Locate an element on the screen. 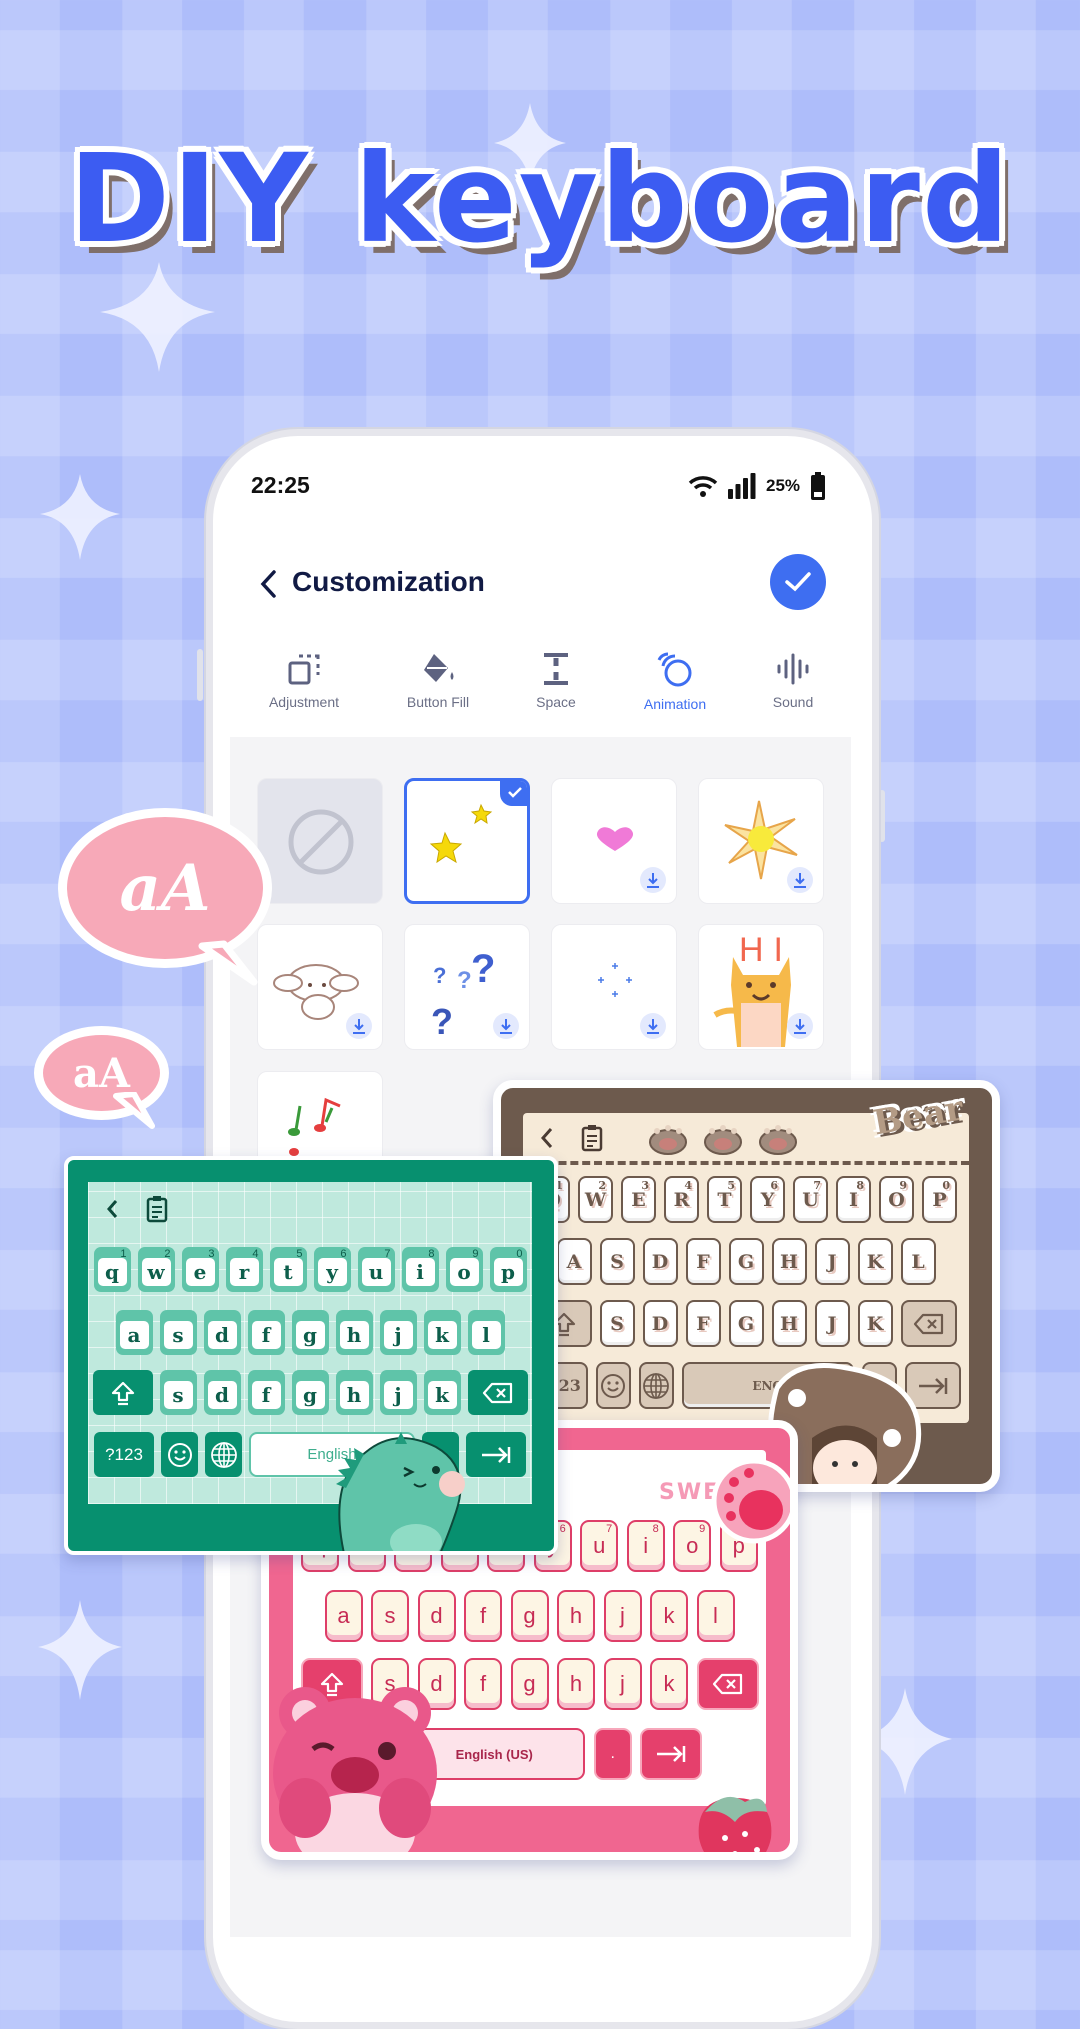  key-q: q1 is located at coordinates (112, 1269).